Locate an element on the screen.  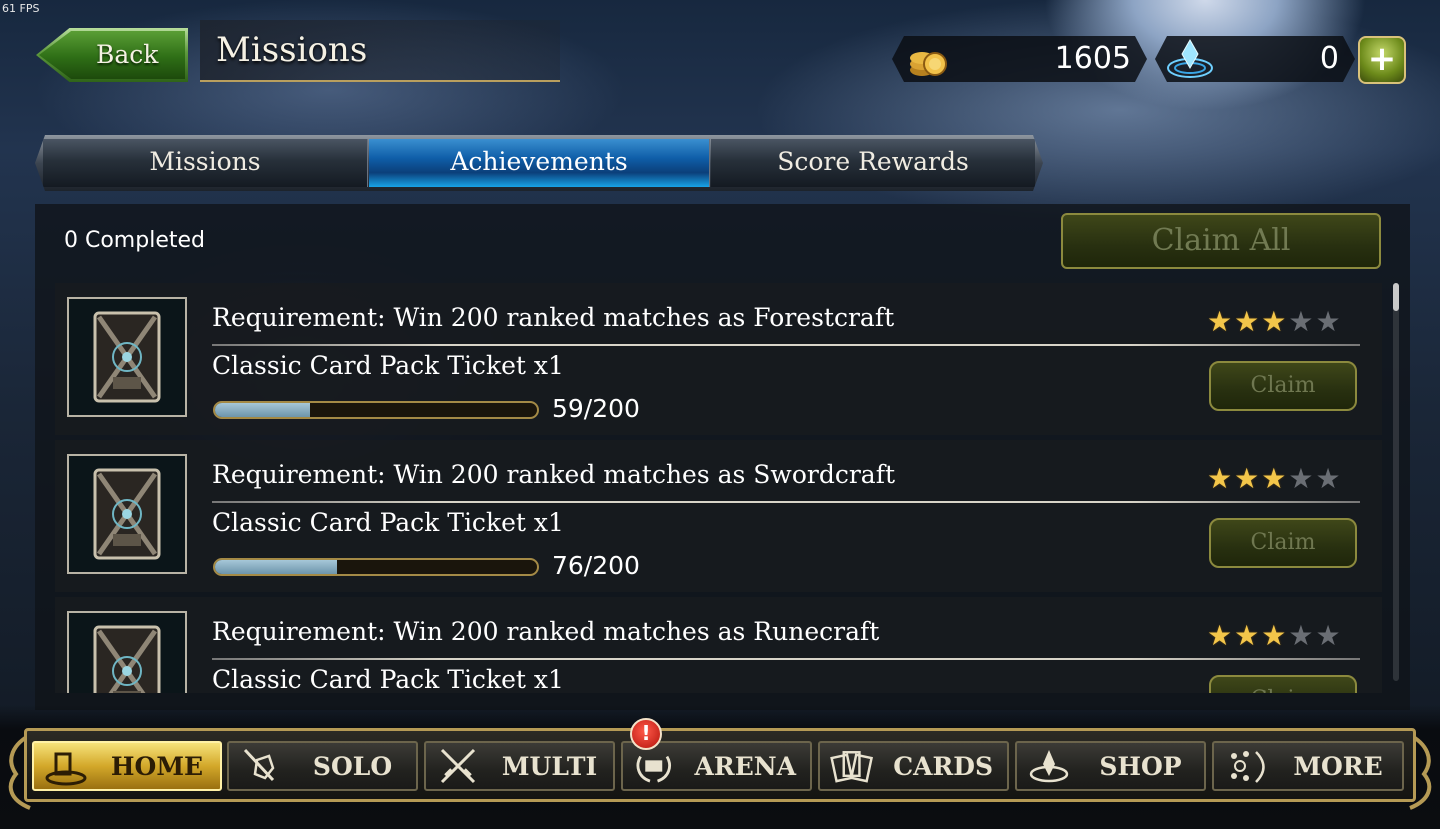
nav-label: SHOP is located at coordinates (1140, 766).